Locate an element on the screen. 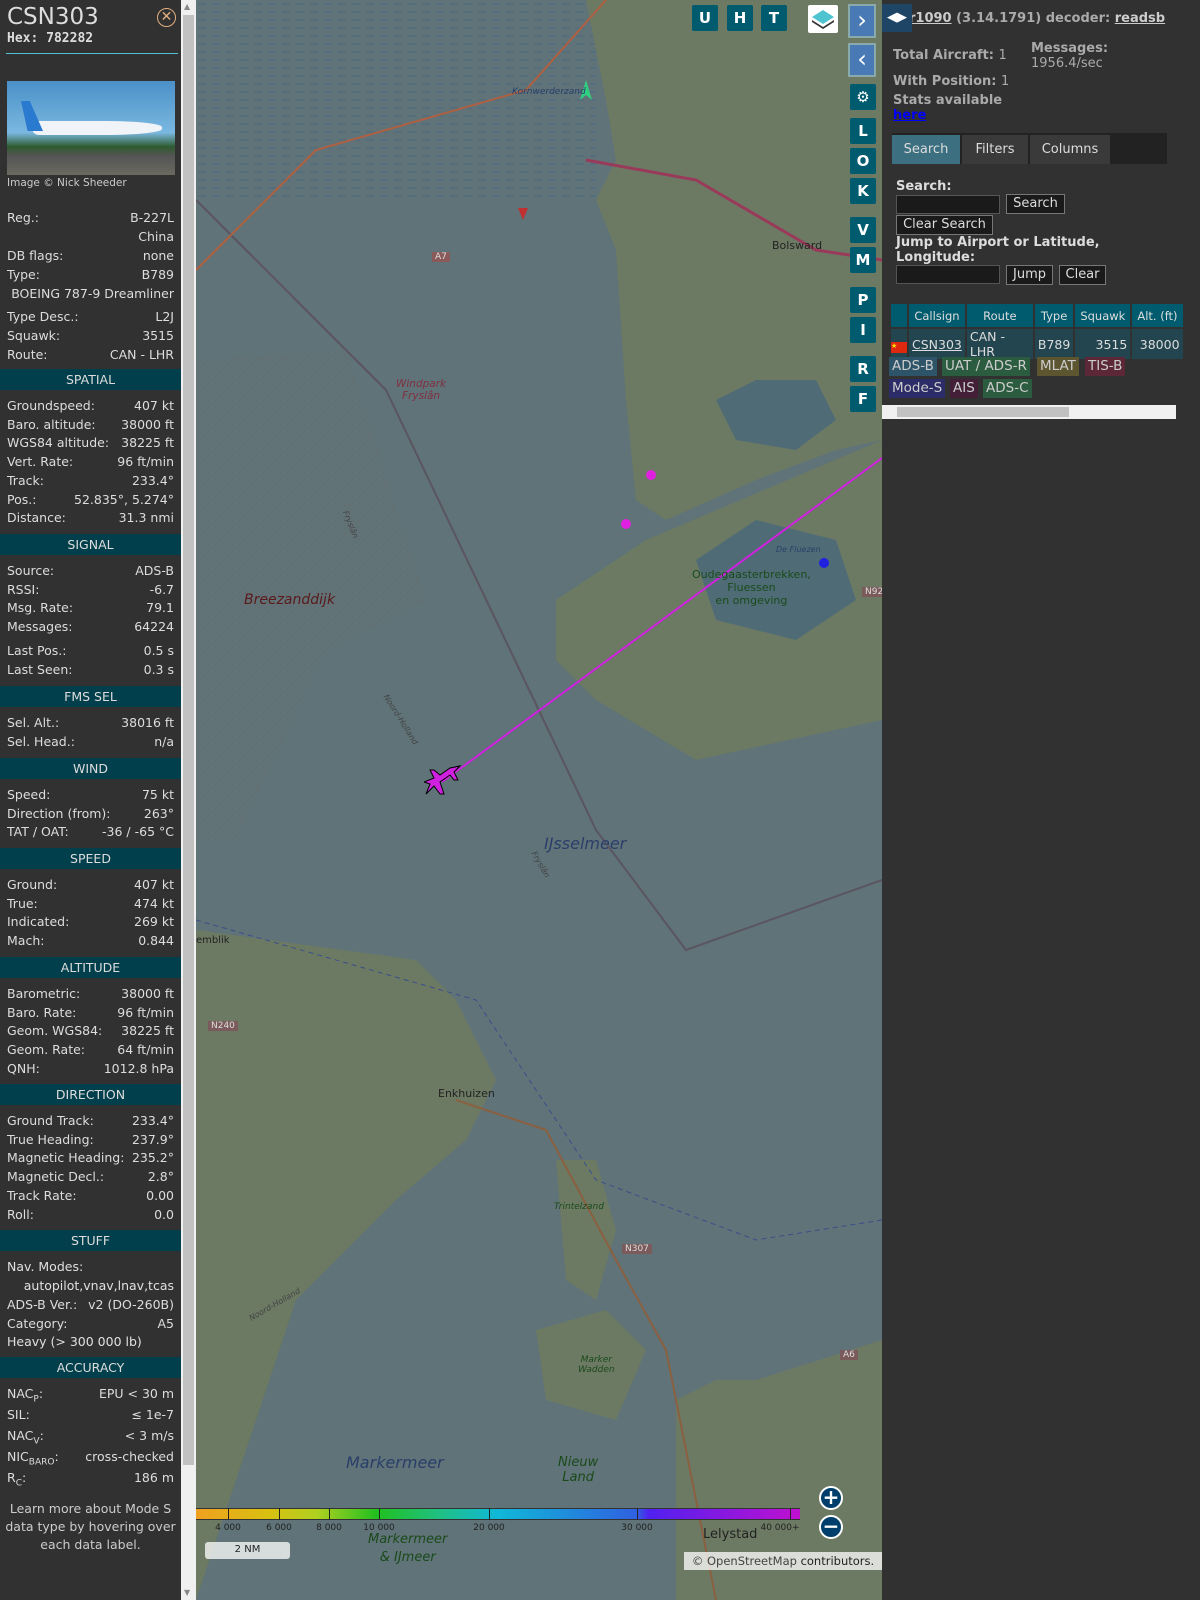 This screenshot has width=1200, height=1600. detail-row: Geom. Rate: 64 ft/min is located at coordinates (90, 1050).